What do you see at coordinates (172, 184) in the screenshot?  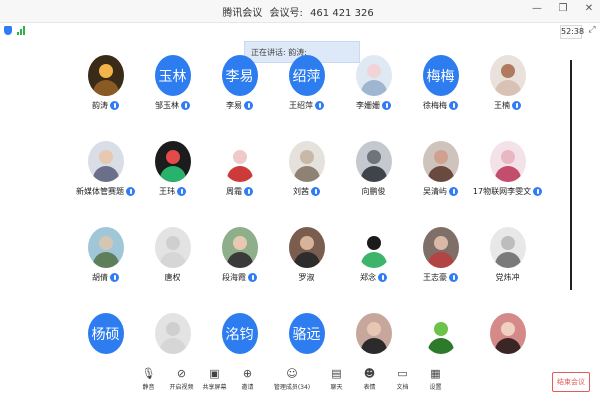 I see `participant-tile: 王玮` at bounding box center [172, 184].